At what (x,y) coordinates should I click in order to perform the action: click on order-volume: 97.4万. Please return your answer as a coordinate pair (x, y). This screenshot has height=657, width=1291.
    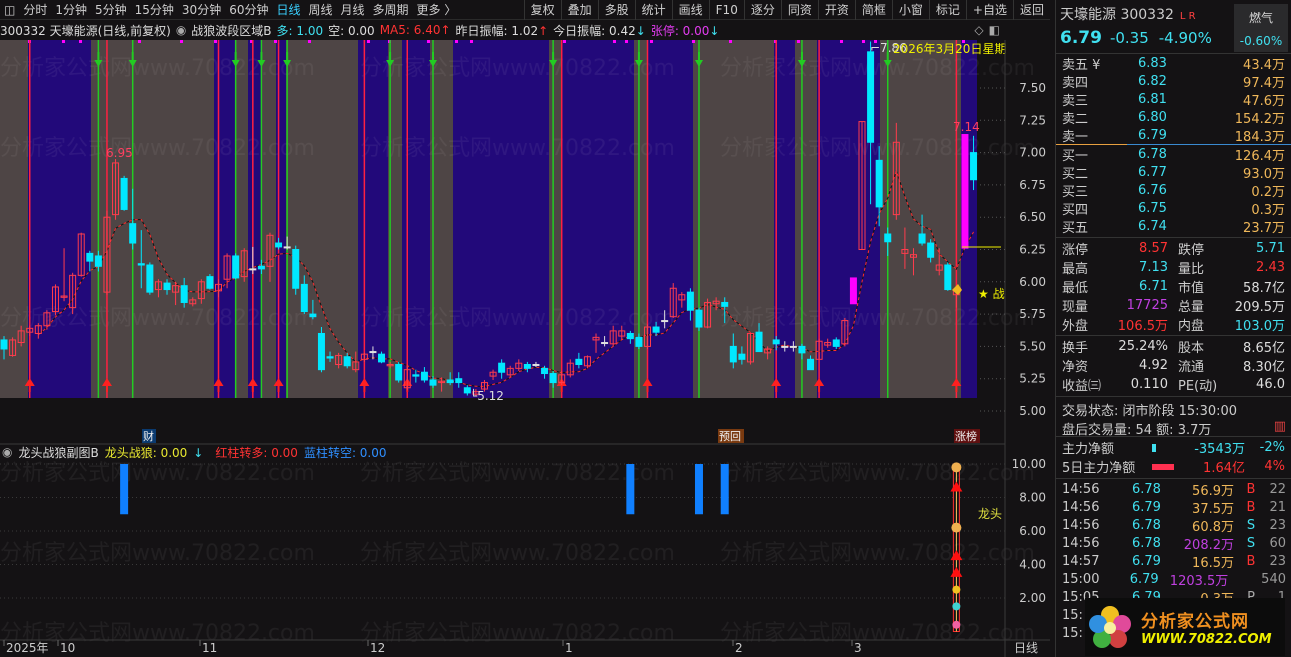
    Looking at the image, I should click on (1264, 83).